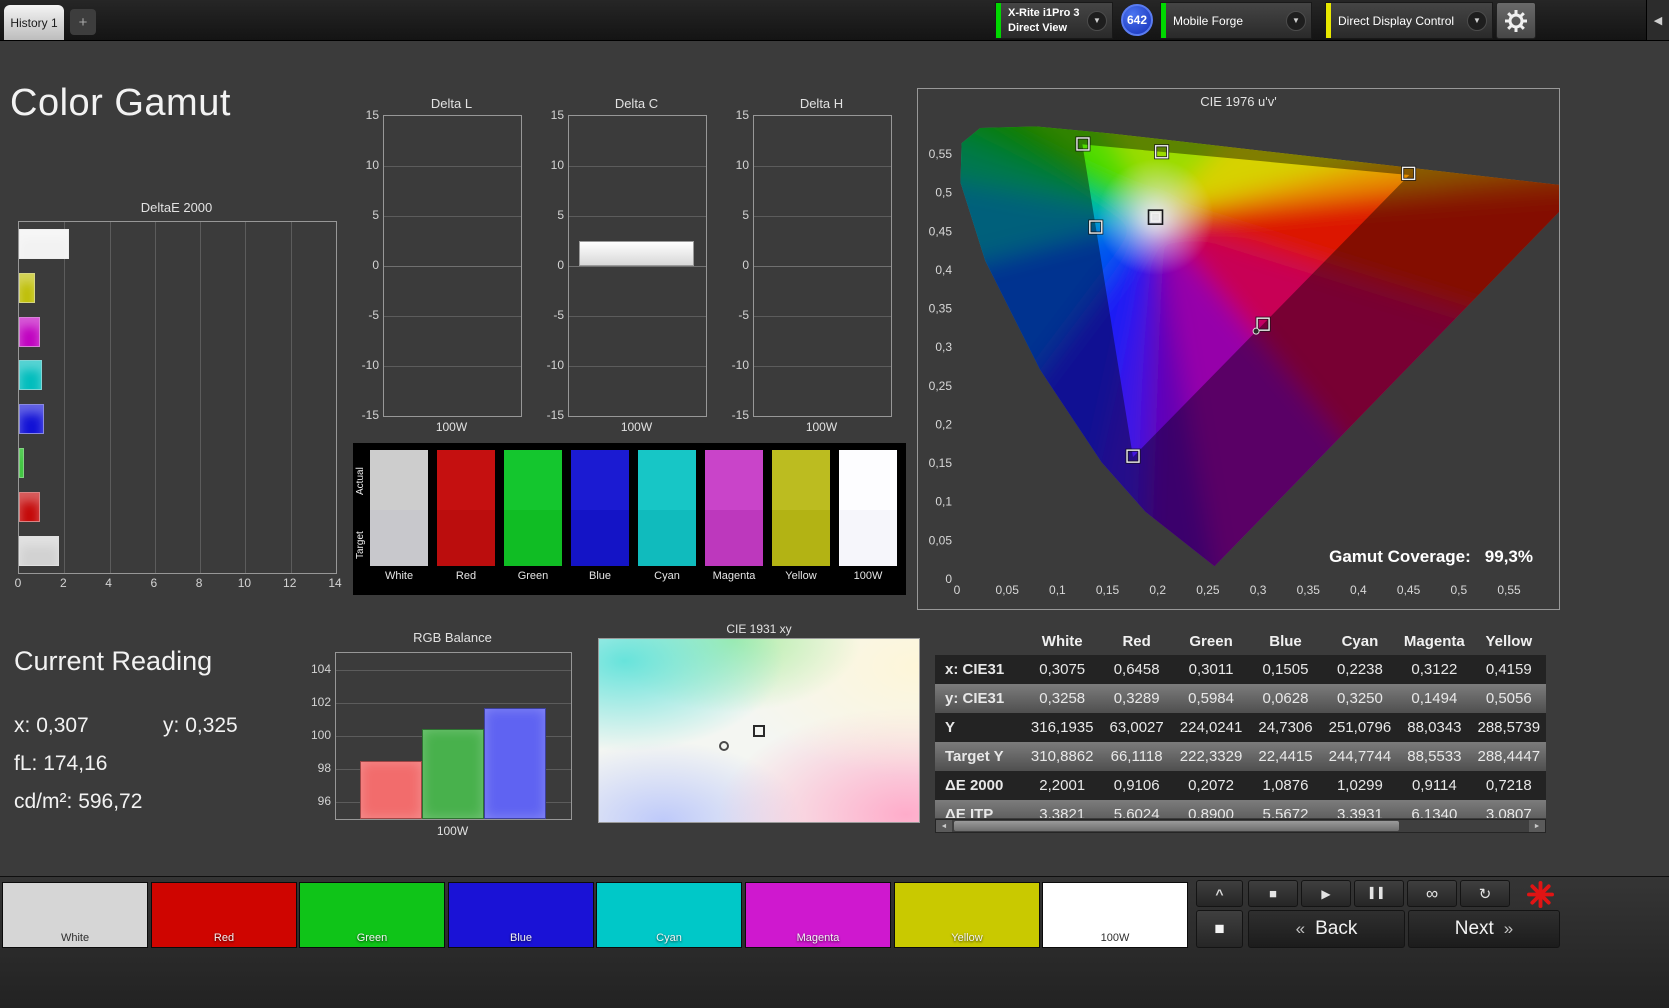  What do you see at coordinates (560, 265) in the screenshot?
I see `axis-tick-label: 0` at bounding box center [560, 265].